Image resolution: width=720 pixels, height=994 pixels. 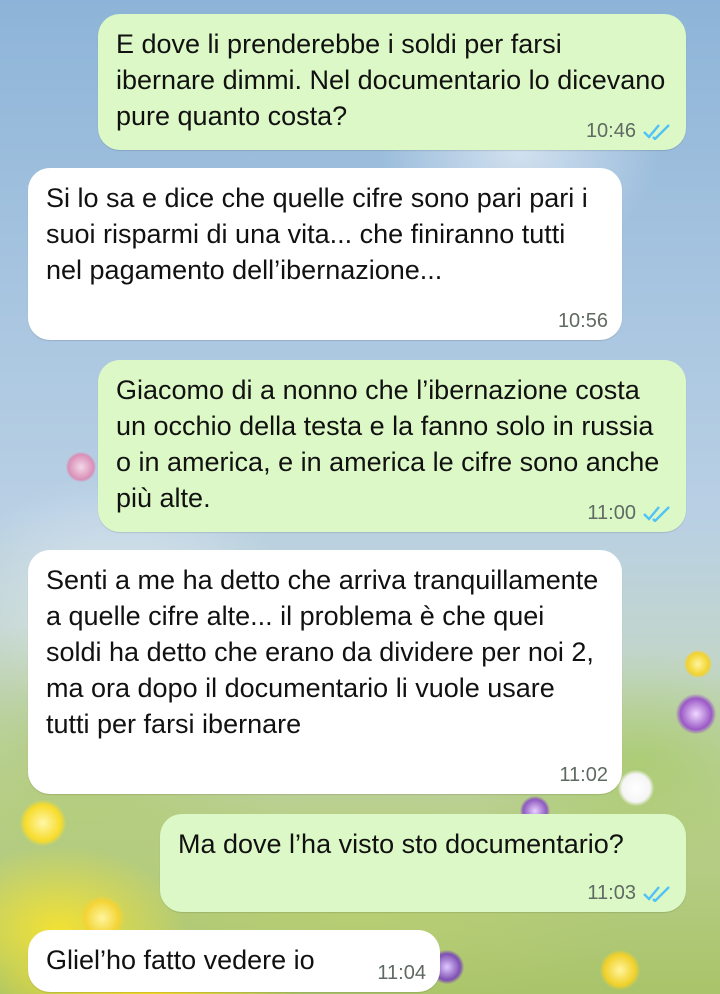 I want to click on message-time: 10:46, so click(x=610, y=131).